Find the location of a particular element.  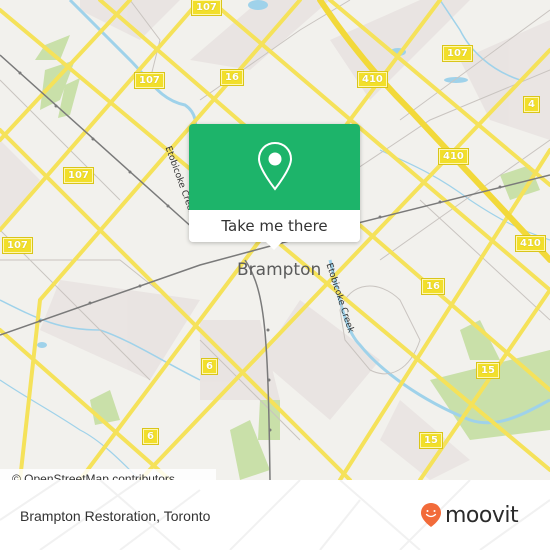

moovit-logo: moovit is located at coordinates (469, 515).